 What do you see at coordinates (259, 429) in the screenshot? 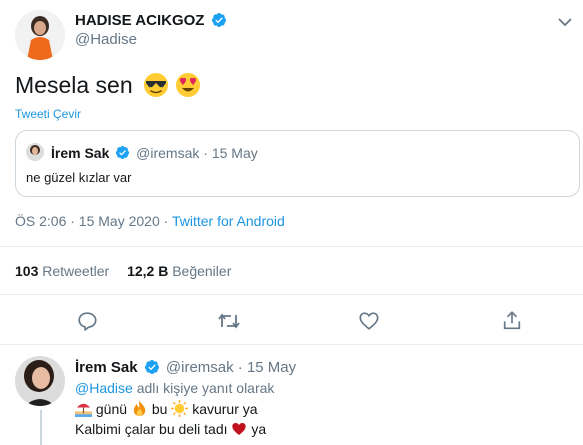
I see `reply-text-suffix: ya` at bounding box center [259, 429].